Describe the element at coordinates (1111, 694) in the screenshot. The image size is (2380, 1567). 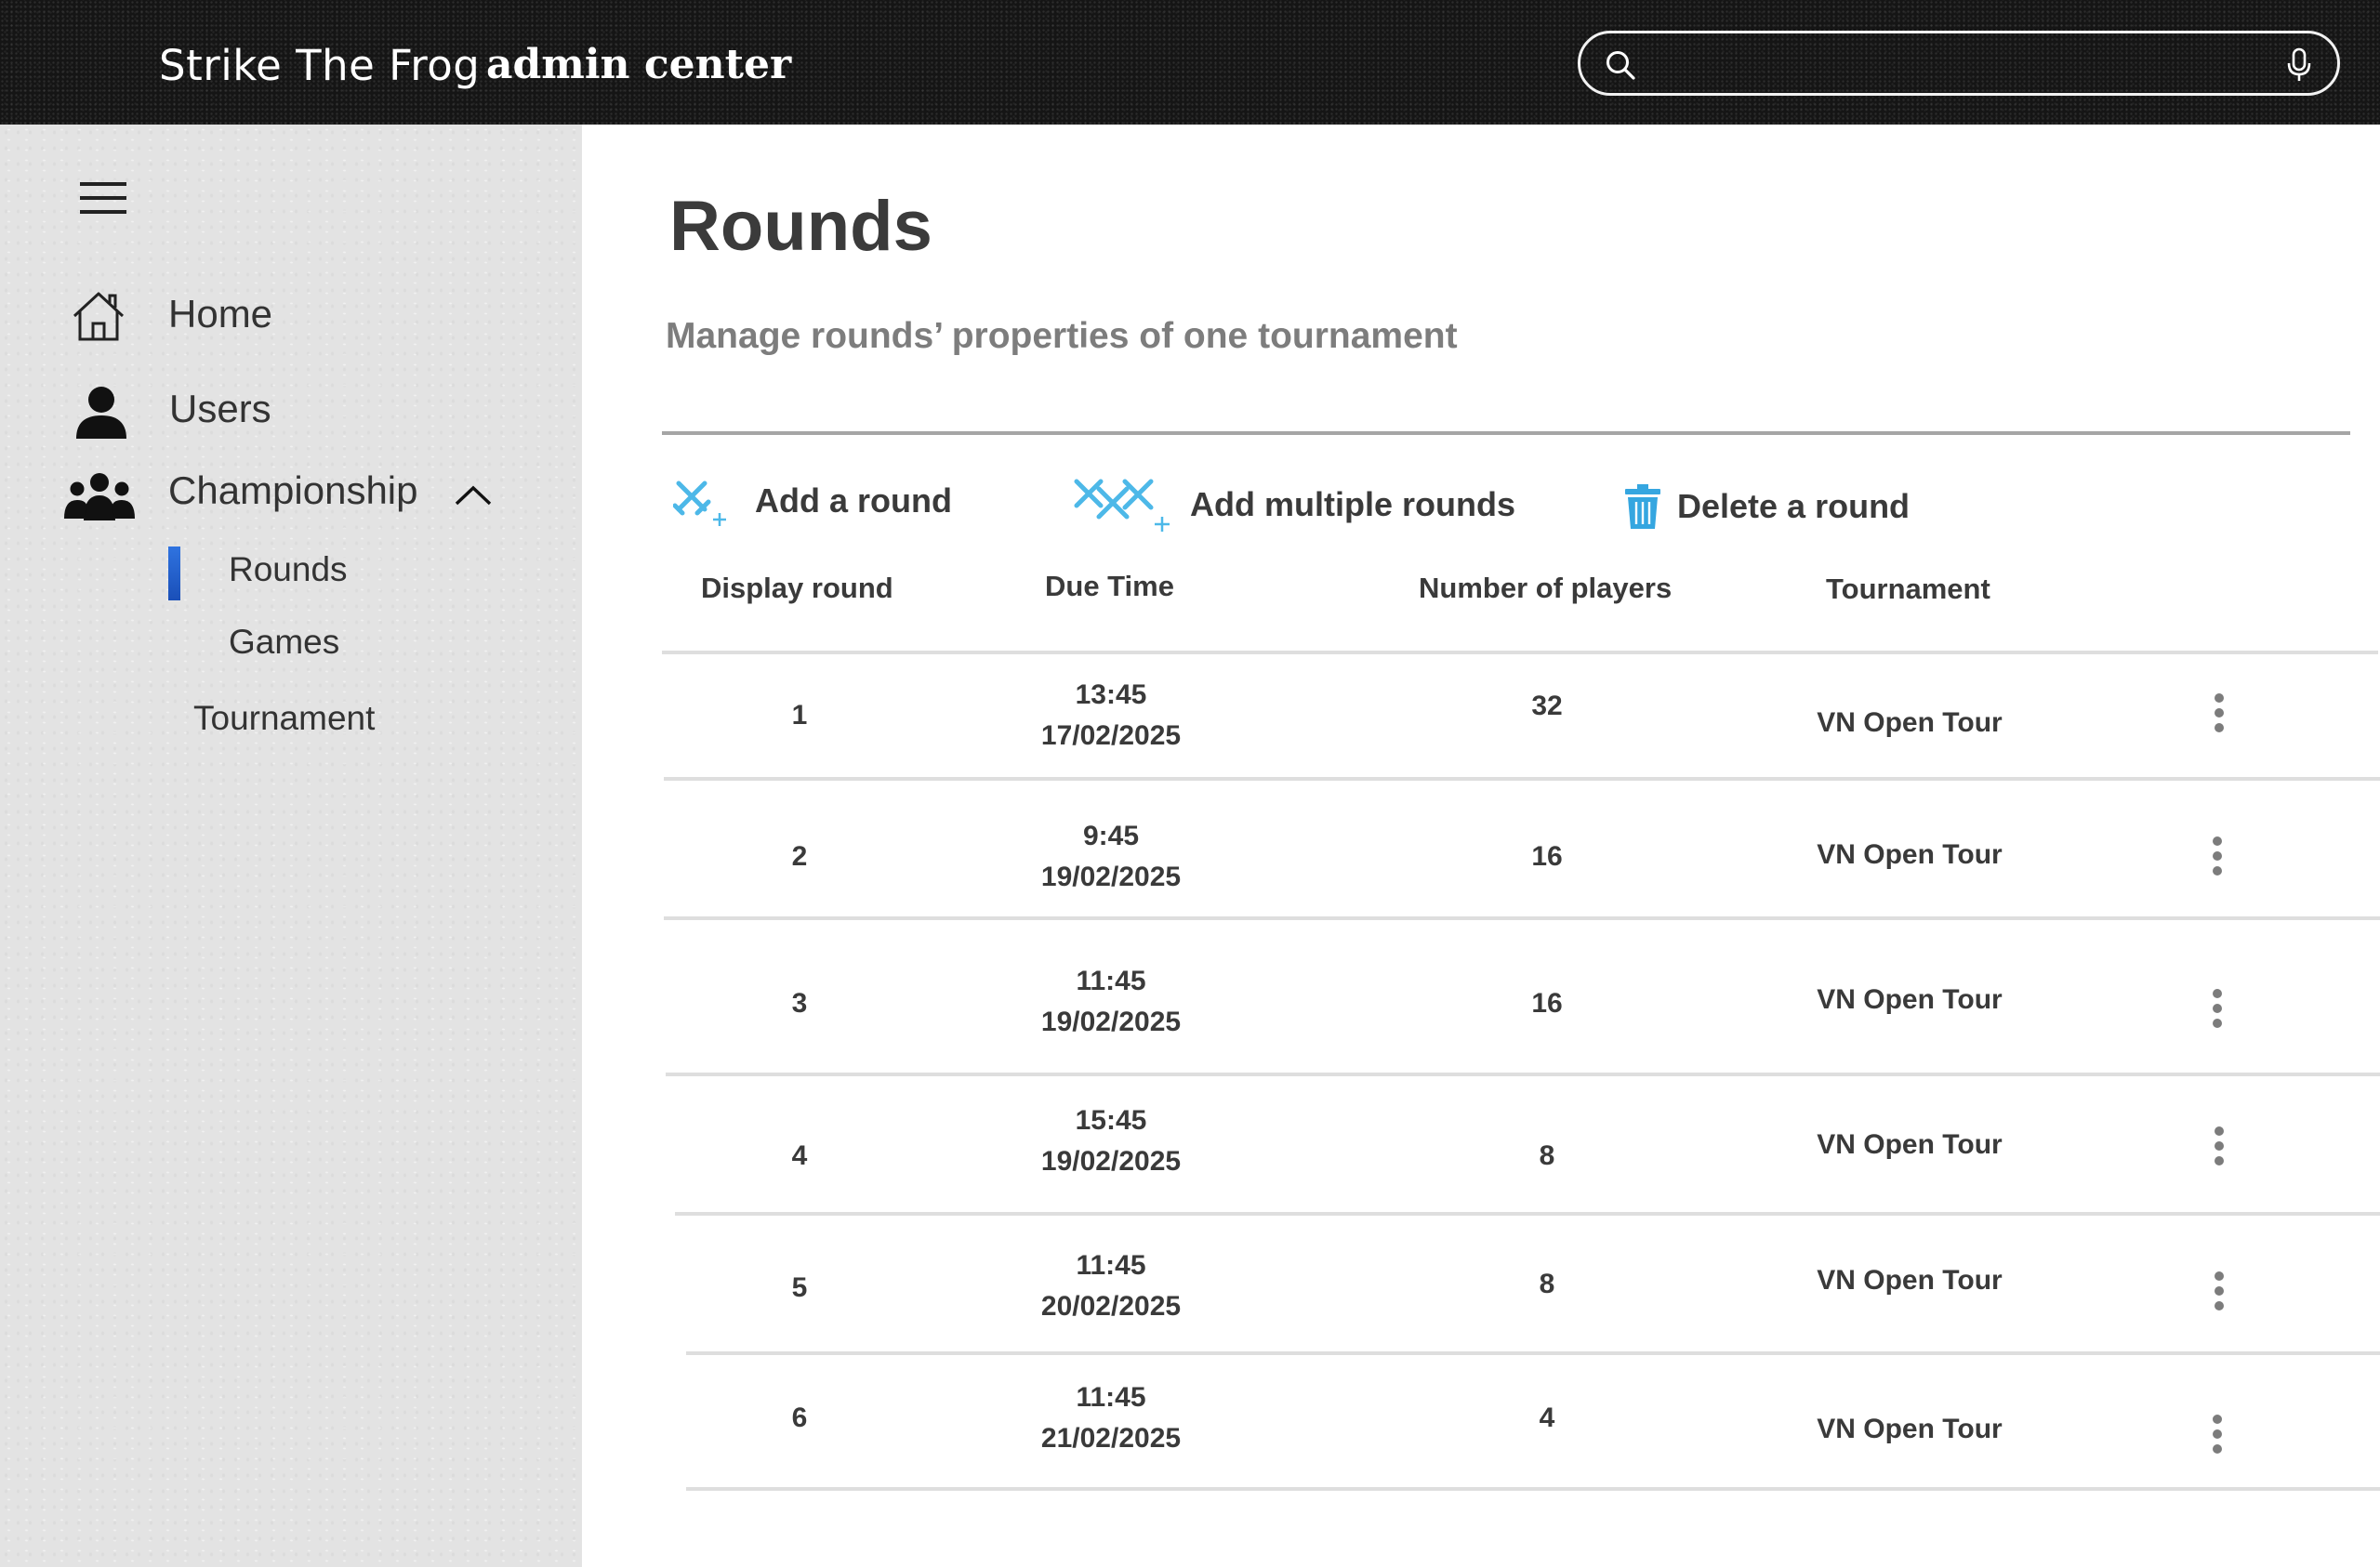
I see `cell-due-time: 13:45` at that location.